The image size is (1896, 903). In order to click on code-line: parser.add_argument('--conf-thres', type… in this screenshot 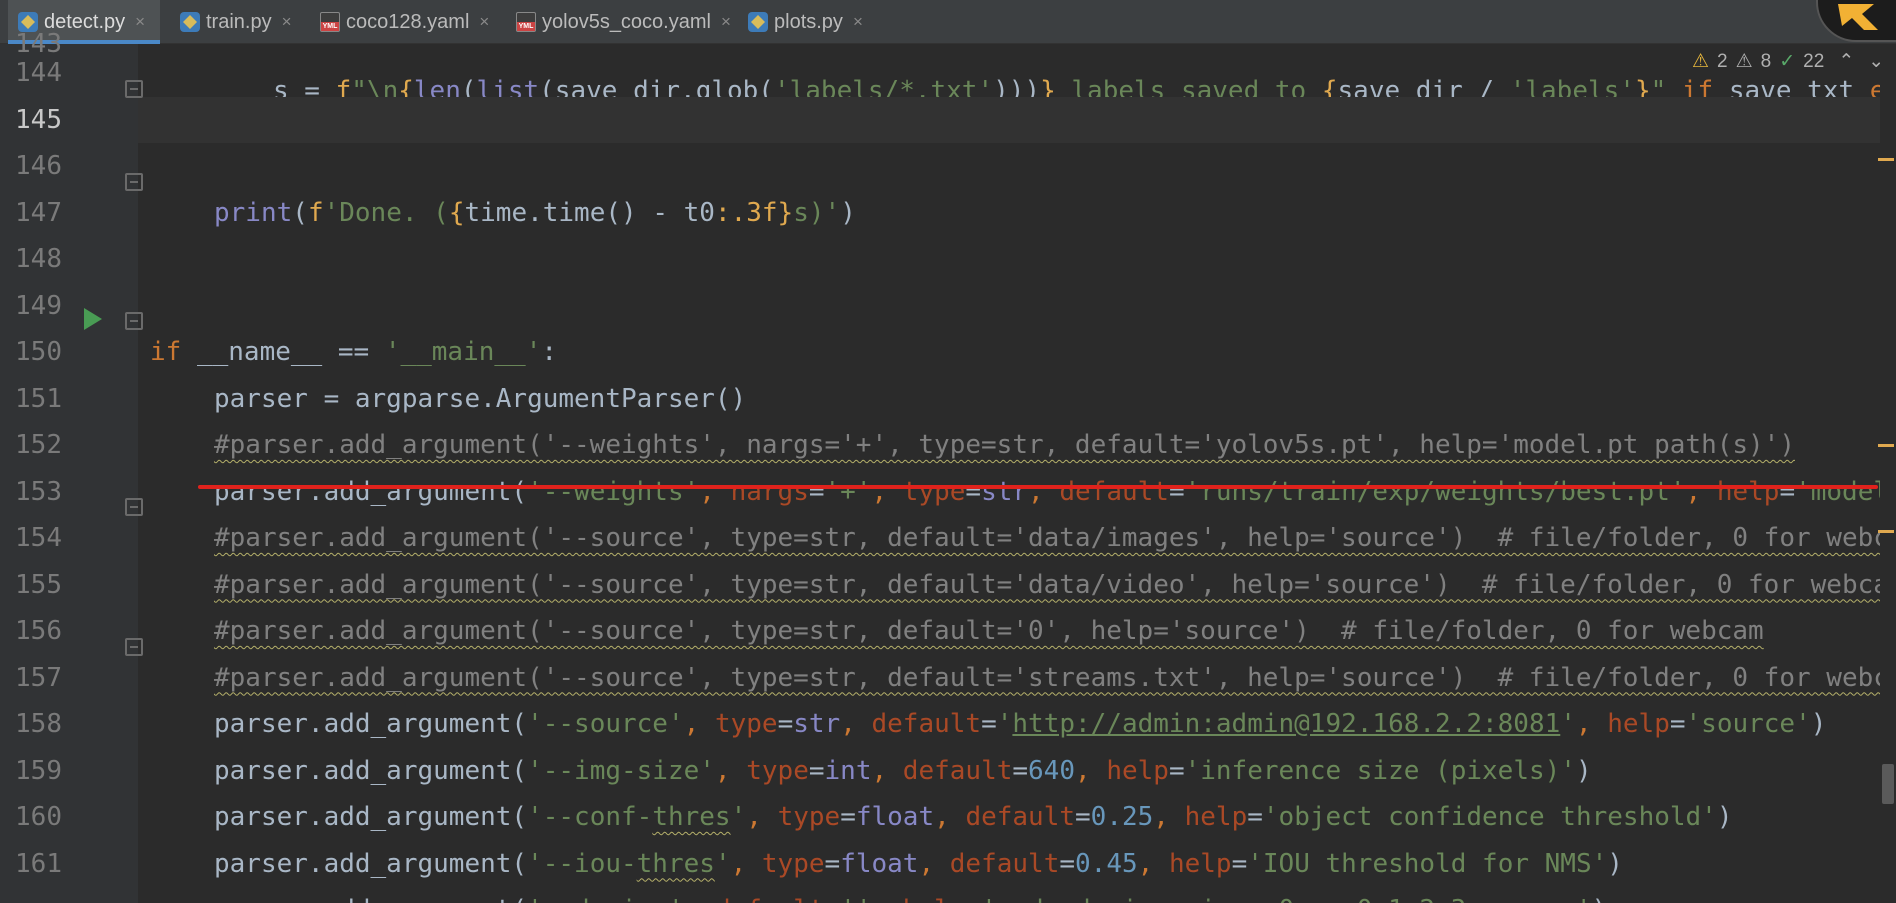, I will do `click(1017, 790)`.